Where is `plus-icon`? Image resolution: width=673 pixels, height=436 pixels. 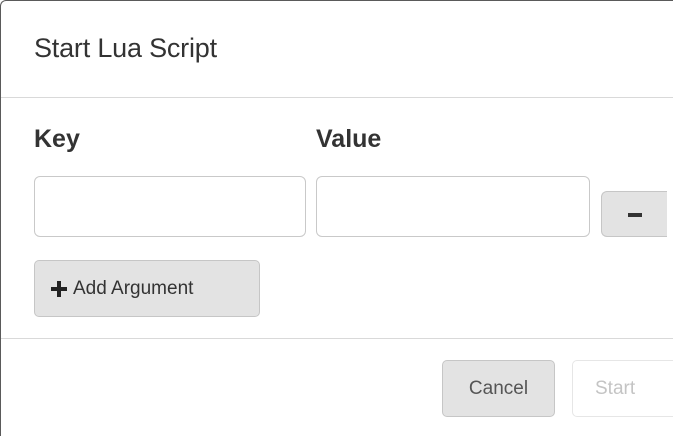
plus-icon is located at coordinates (59, 288).